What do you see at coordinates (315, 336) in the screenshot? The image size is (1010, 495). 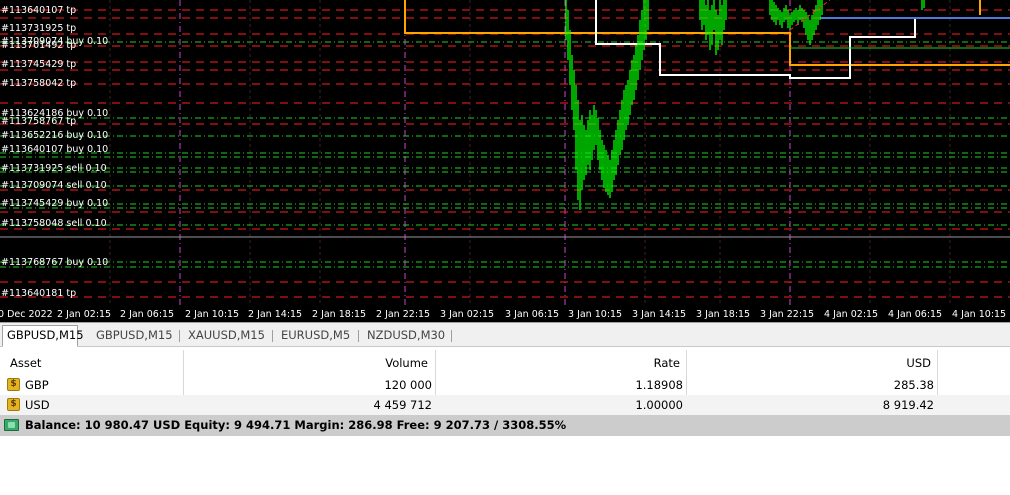 I see `tab-eurusd-m5: EURUSD,M5` at bounding box center [315, 336].